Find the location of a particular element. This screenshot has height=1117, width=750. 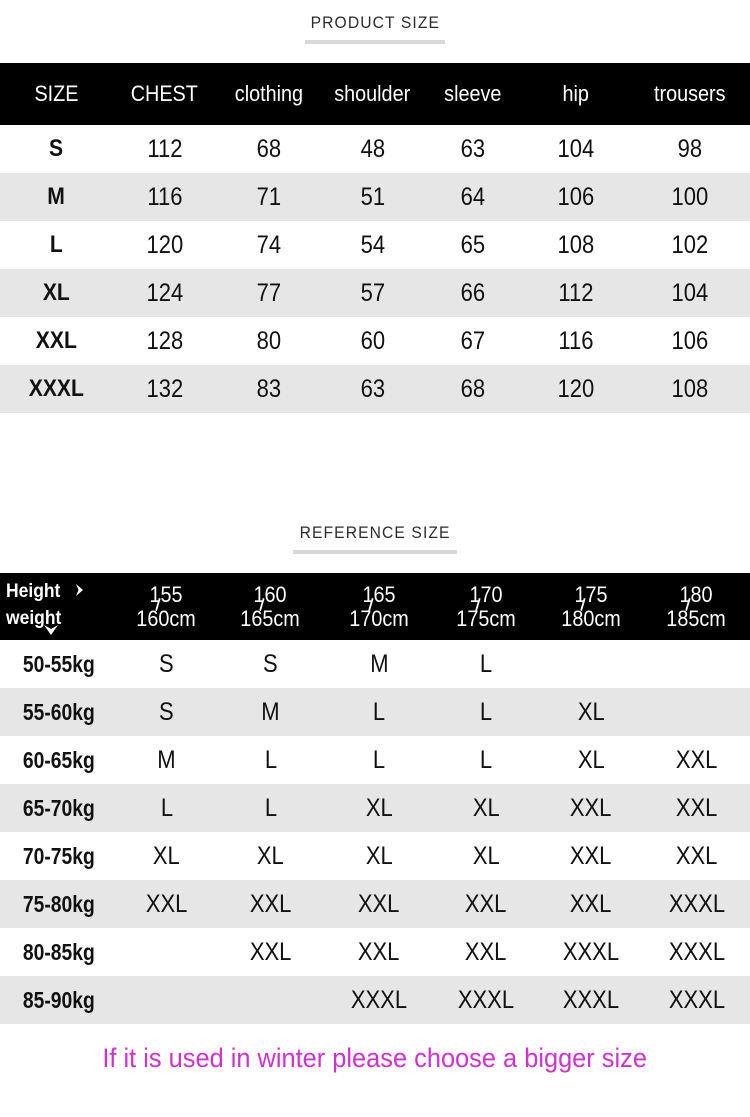

column-header-hip: hip is located at coordinates (575, 93).